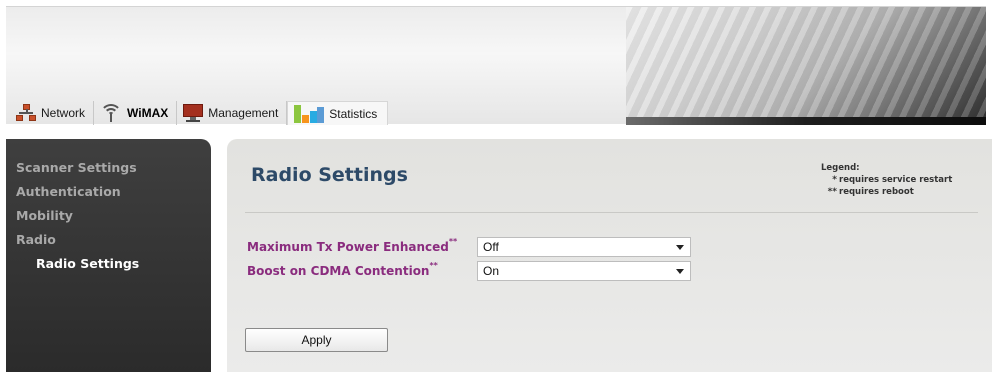 Image resolution: width=992 pixels, height=372 pixels. Describe the element at coordinates (806, 66) in the screenshot. I see `banner-image` at that location.